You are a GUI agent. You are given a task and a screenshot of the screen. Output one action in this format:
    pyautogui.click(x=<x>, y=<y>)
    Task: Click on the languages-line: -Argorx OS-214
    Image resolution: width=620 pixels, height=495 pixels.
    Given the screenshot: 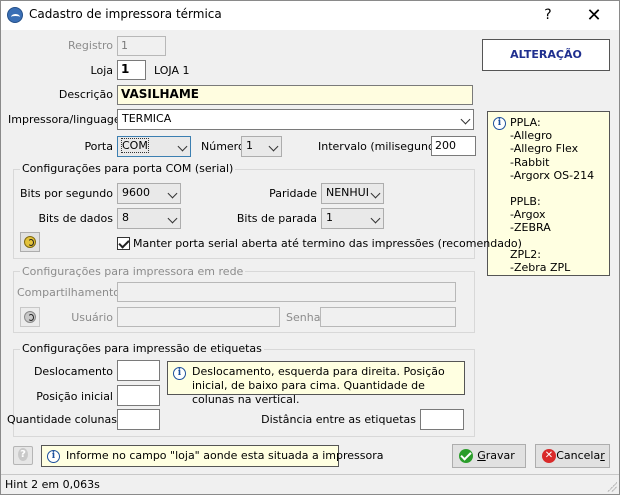 What is the action you would take?
    pyautogui.click(x=552, y=175)
    